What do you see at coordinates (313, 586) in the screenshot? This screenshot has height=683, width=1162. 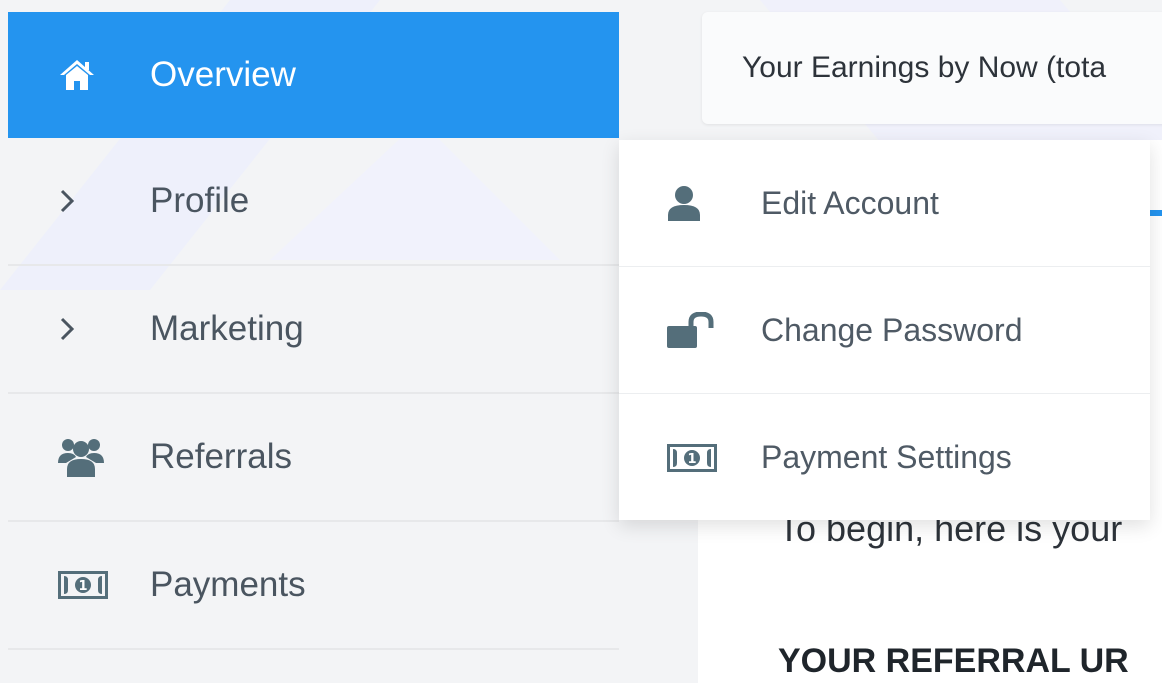 I see `sidebar-item-payments: 1 Payments` at bounding box center [313, 586].